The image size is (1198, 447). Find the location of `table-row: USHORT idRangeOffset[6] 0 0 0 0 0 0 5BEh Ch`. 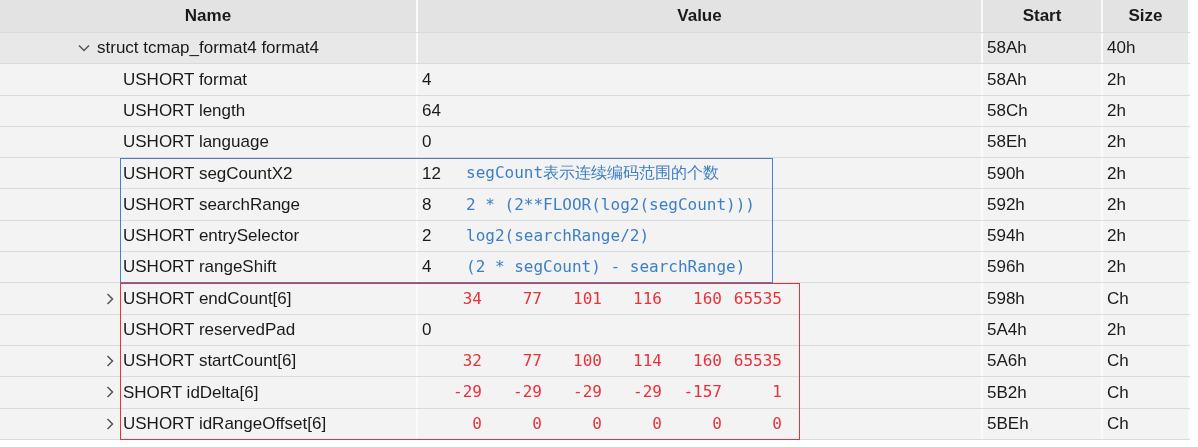

table-row: USHORT idRangeOffset[6] 0 0 0 0 0 0 5BEh Ch is located at coordinates (595, 424).